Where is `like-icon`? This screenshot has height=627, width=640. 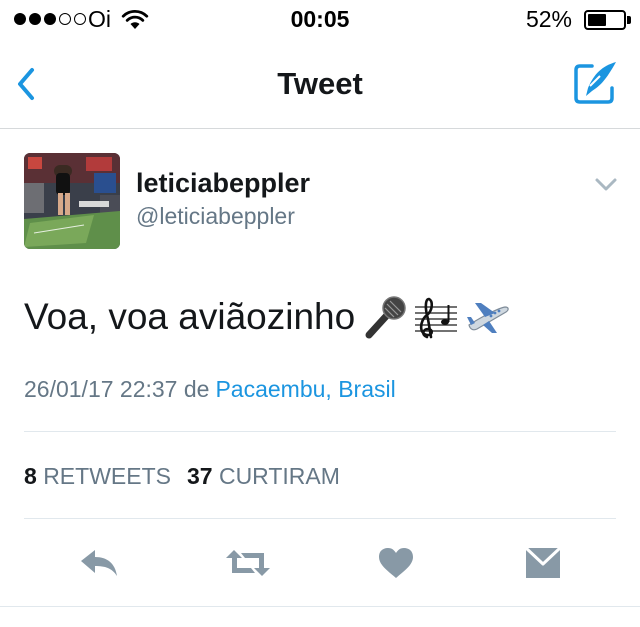 like-icon is located at coordinates (396, 563).